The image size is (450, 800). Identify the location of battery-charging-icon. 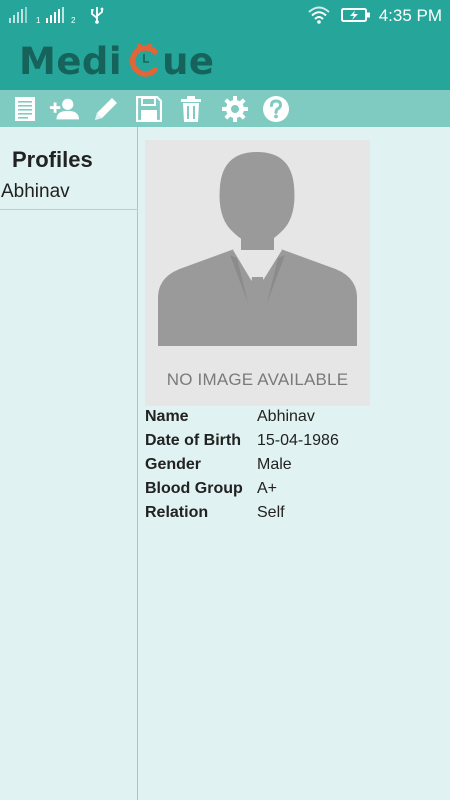
(355, 15).